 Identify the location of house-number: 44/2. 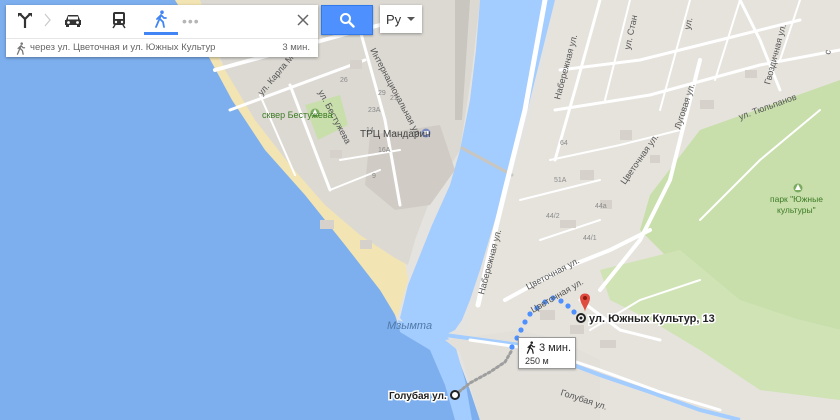
(553, 216).